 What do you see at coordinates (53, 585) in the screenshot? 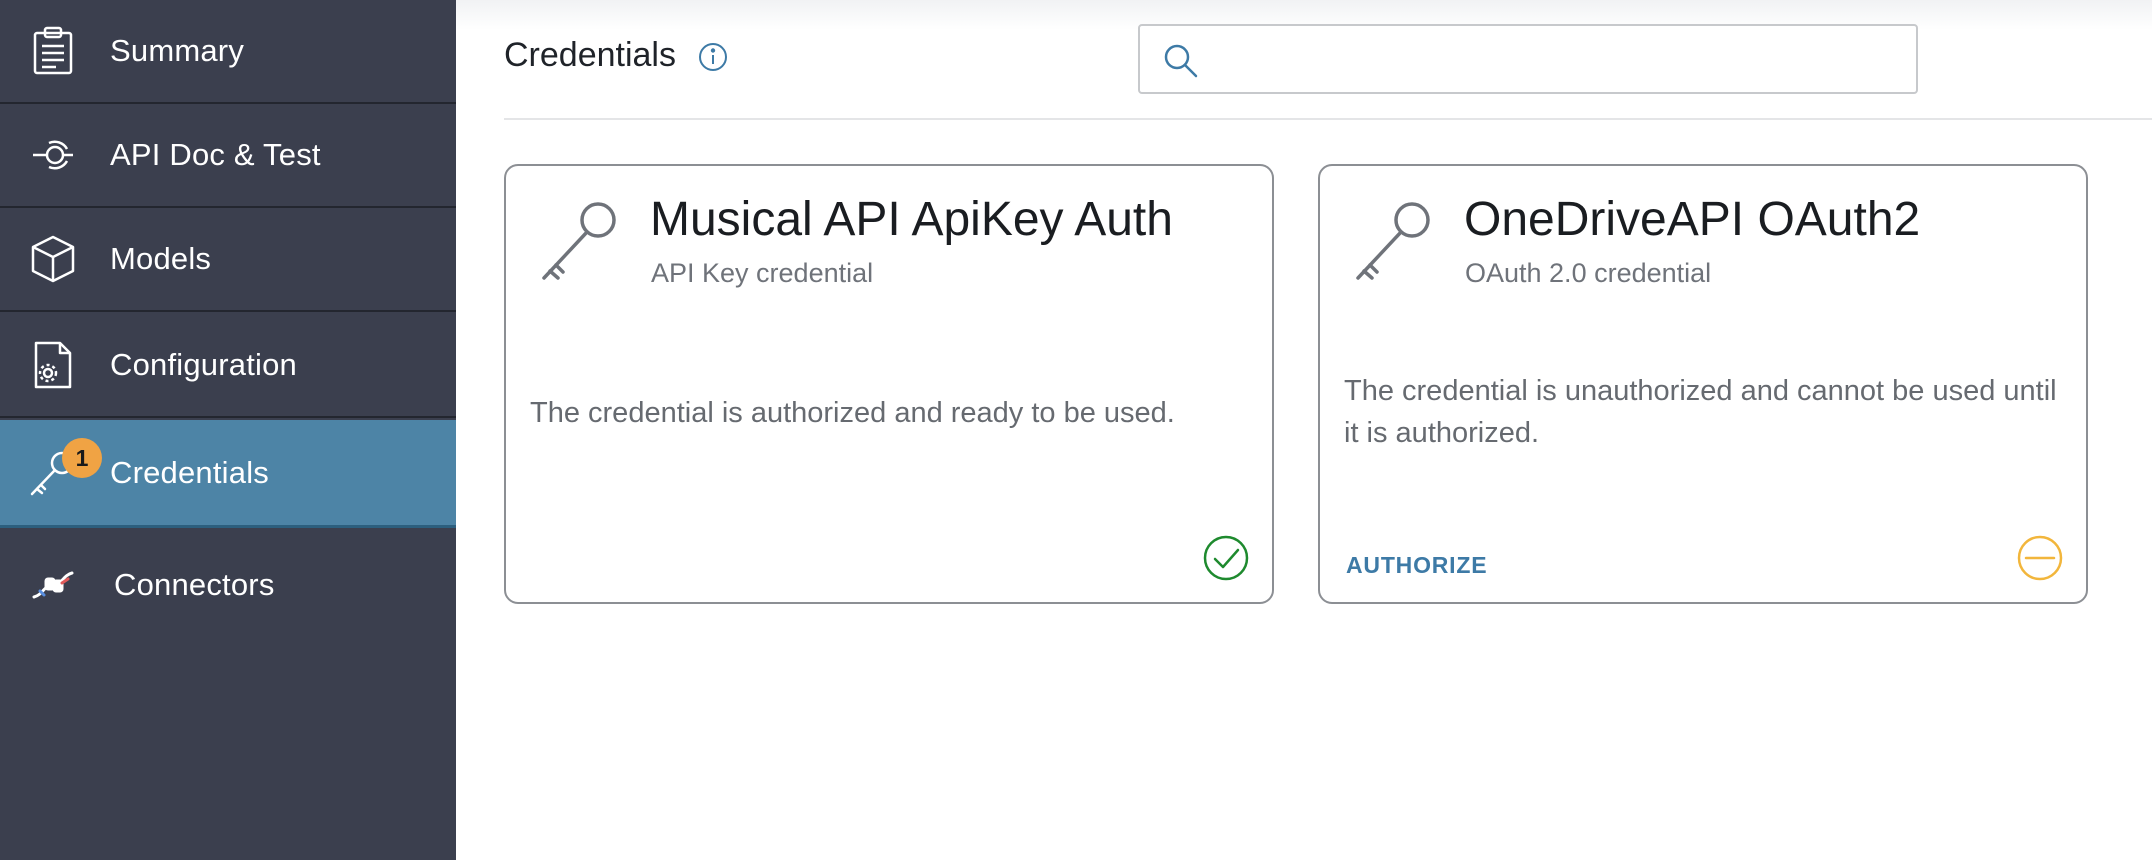
I see `connectors-icon` at bounding box center [53, 585].